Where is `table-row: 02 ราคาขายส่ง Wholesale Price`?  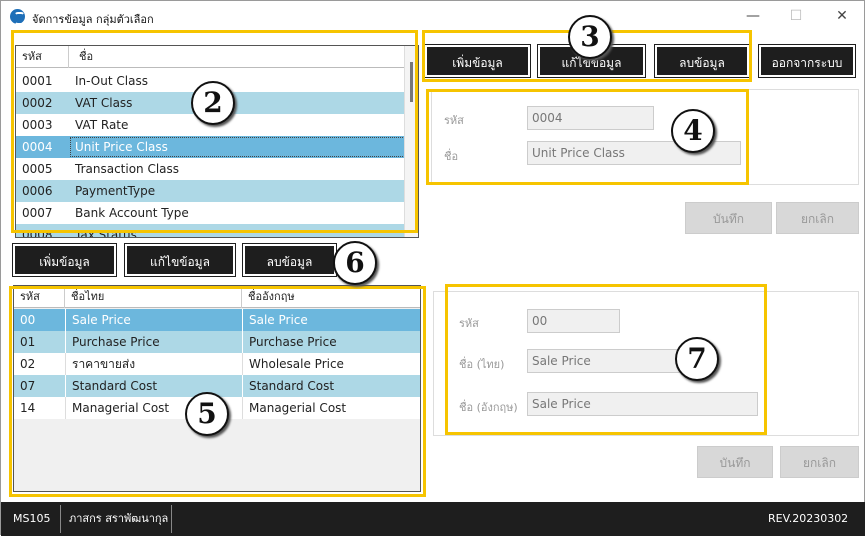 table-row: 02 ราคาขายส่ง Wholesale Price is located at coordinates (217, 364).